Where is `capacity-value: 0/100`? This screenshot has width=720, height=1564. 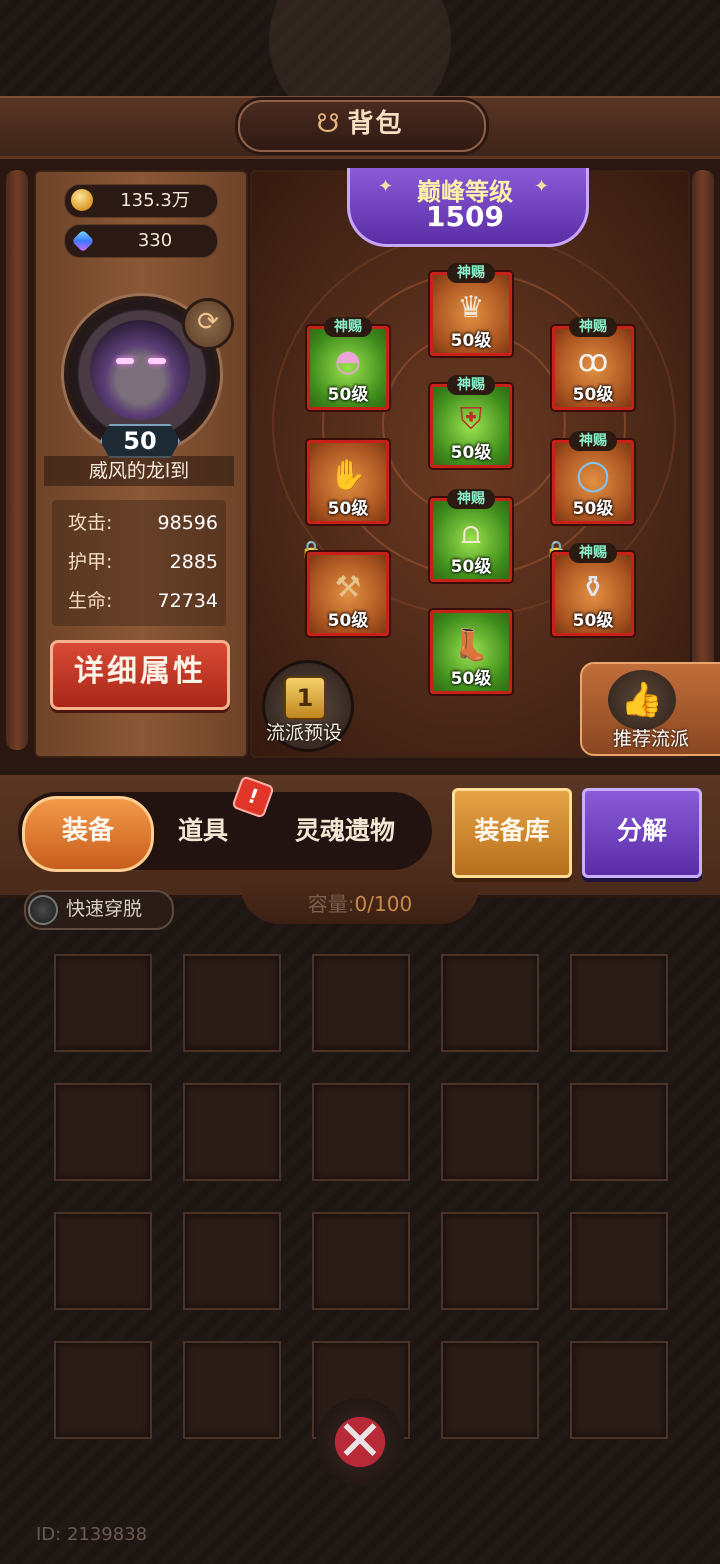 capacity-value: 0/100 is located at coordinates (383, 904).